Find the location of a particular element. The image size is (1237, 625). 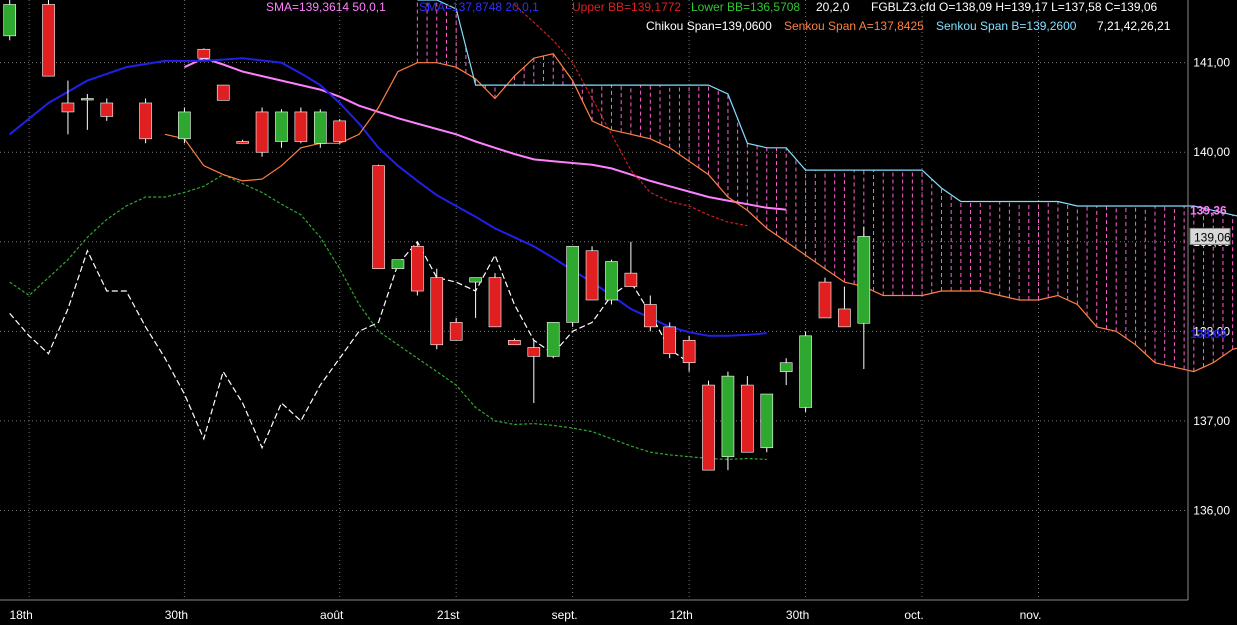

y-tick-label: 137,00 is located at coordinates (1211, 421).